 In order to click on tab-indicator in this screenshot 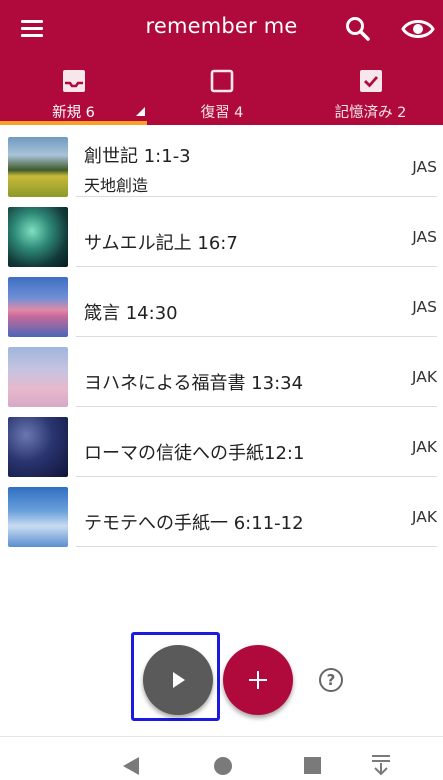, I will do `click(73, 123)`.